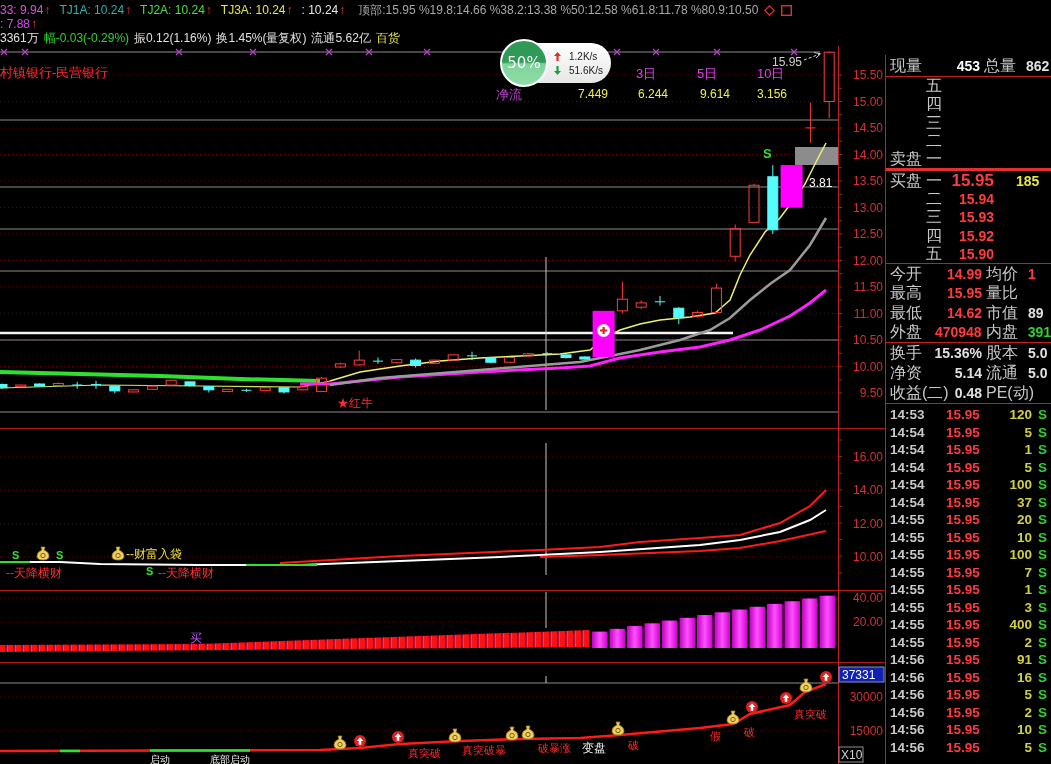 The image size is (1051, 764). What do you see at coordinates (868, 287) in the screenshot?
I see `axis-label: 11.50` at bounding box center [868, 287].